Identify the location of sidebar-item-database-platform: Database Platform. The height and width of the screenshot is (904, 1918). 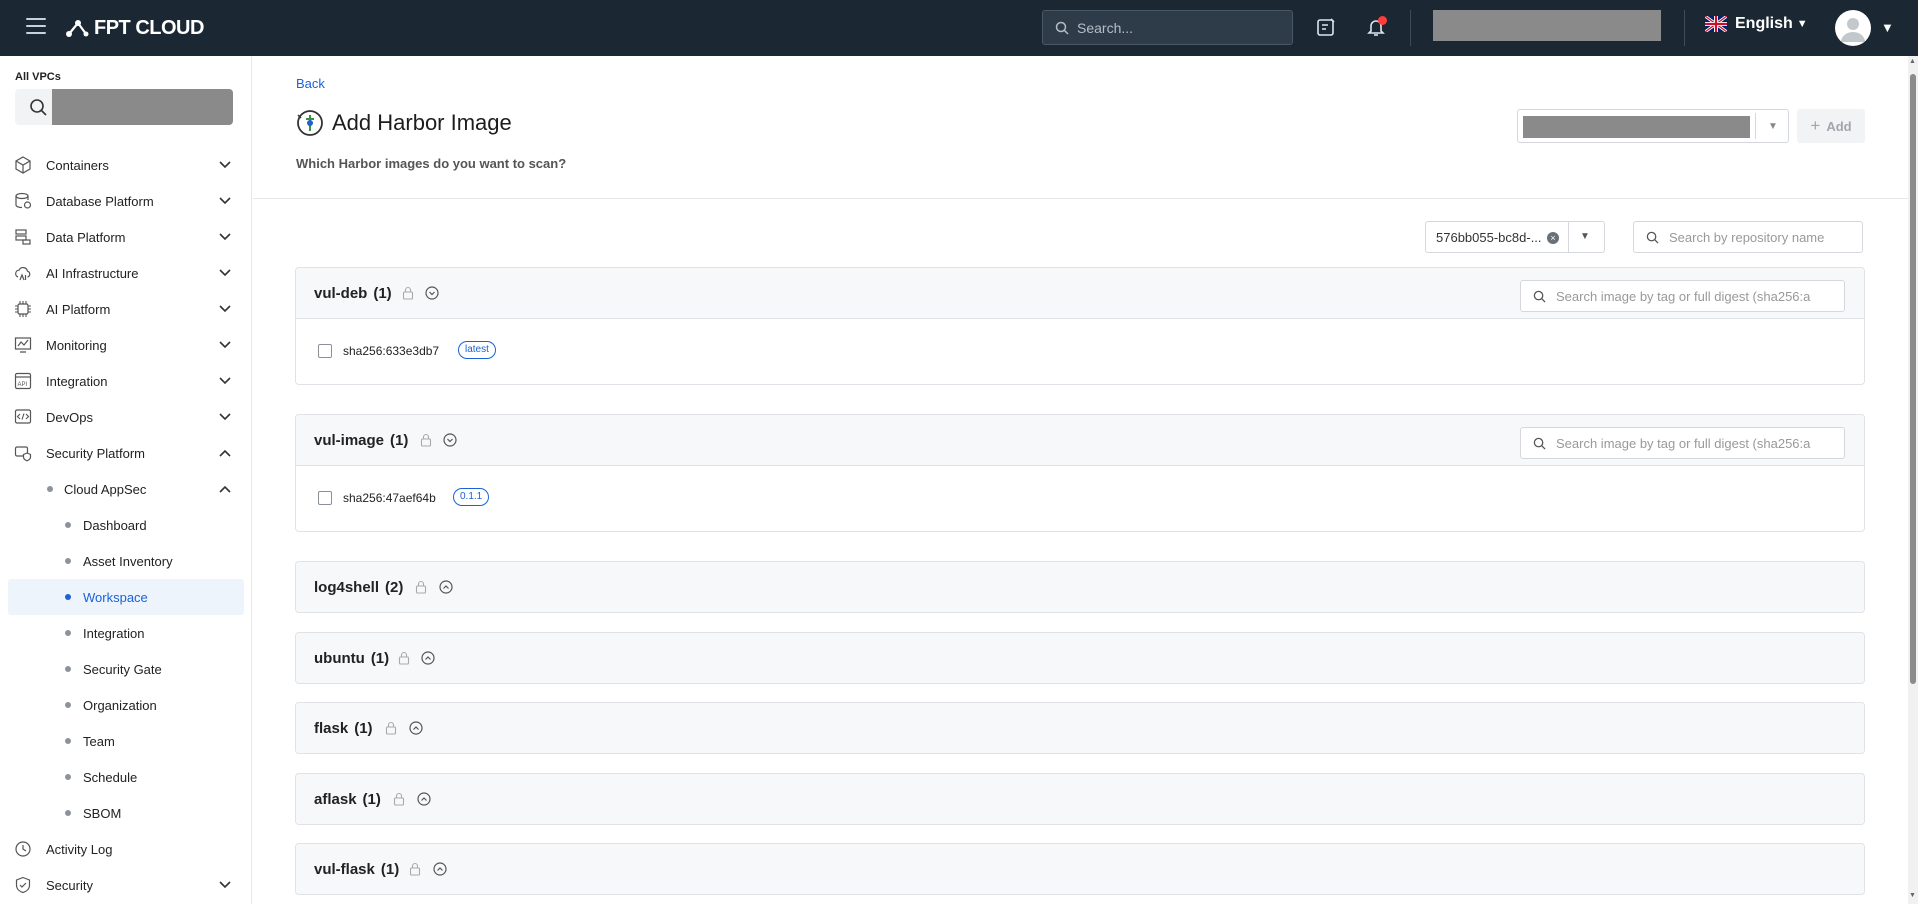
(126, 201).